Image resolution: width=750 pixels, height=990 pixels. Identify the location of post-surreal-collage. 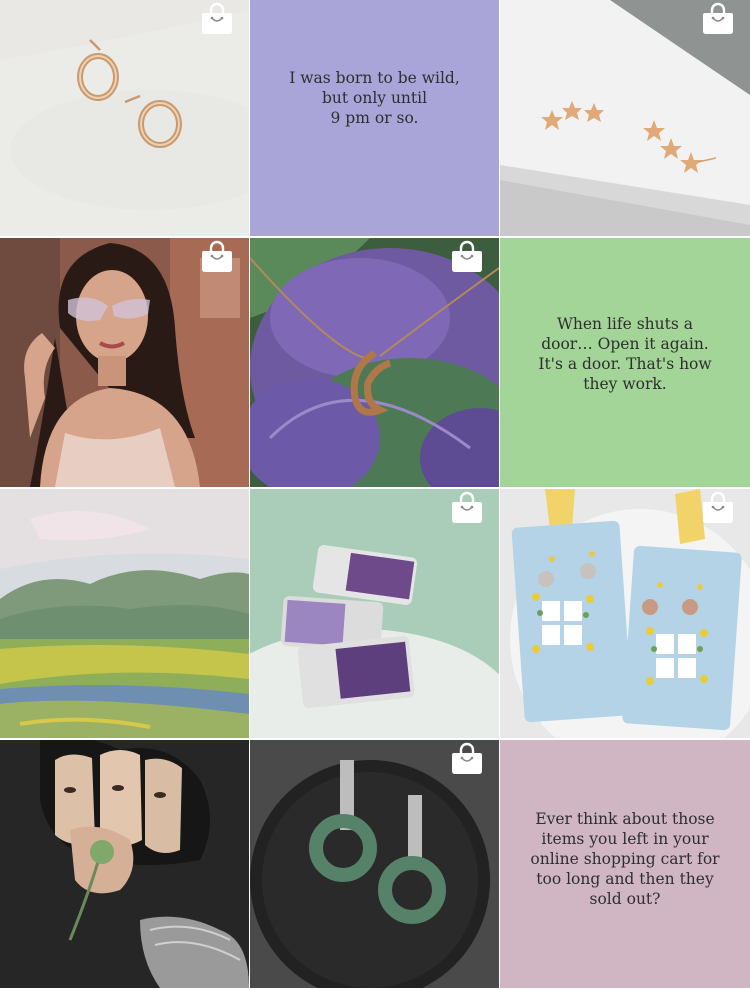
(124, 864).